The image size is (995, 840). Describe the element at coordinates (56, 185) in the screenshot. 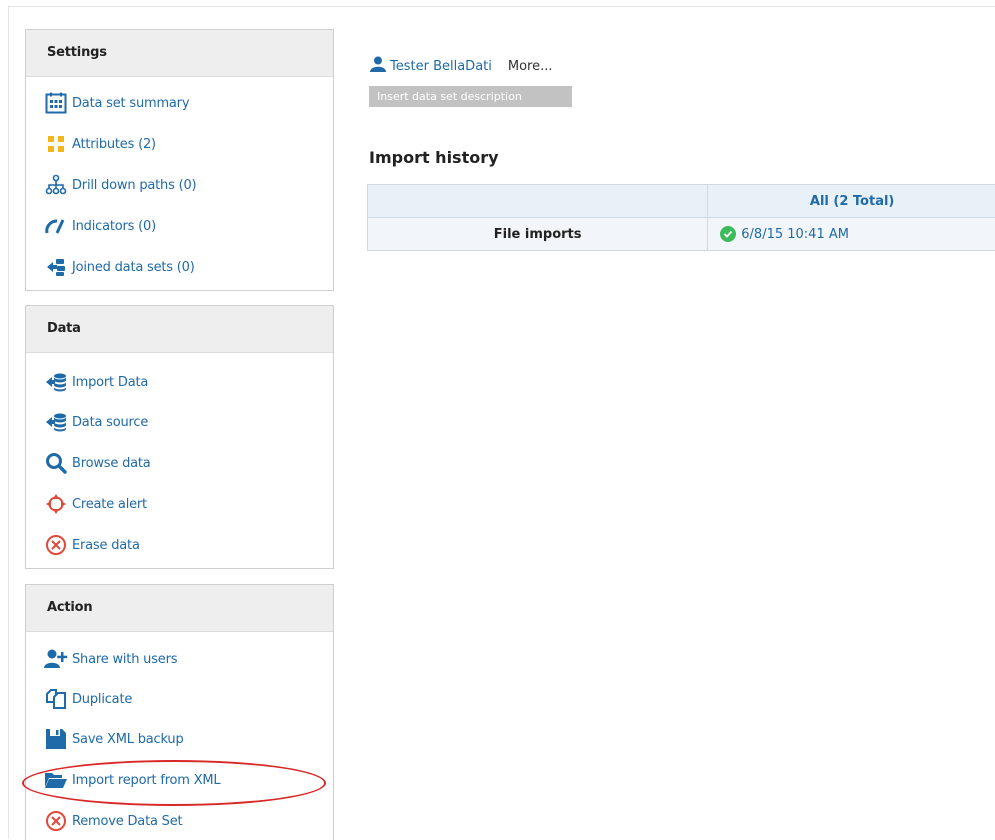

I see `hierarchy-icon` at that location.